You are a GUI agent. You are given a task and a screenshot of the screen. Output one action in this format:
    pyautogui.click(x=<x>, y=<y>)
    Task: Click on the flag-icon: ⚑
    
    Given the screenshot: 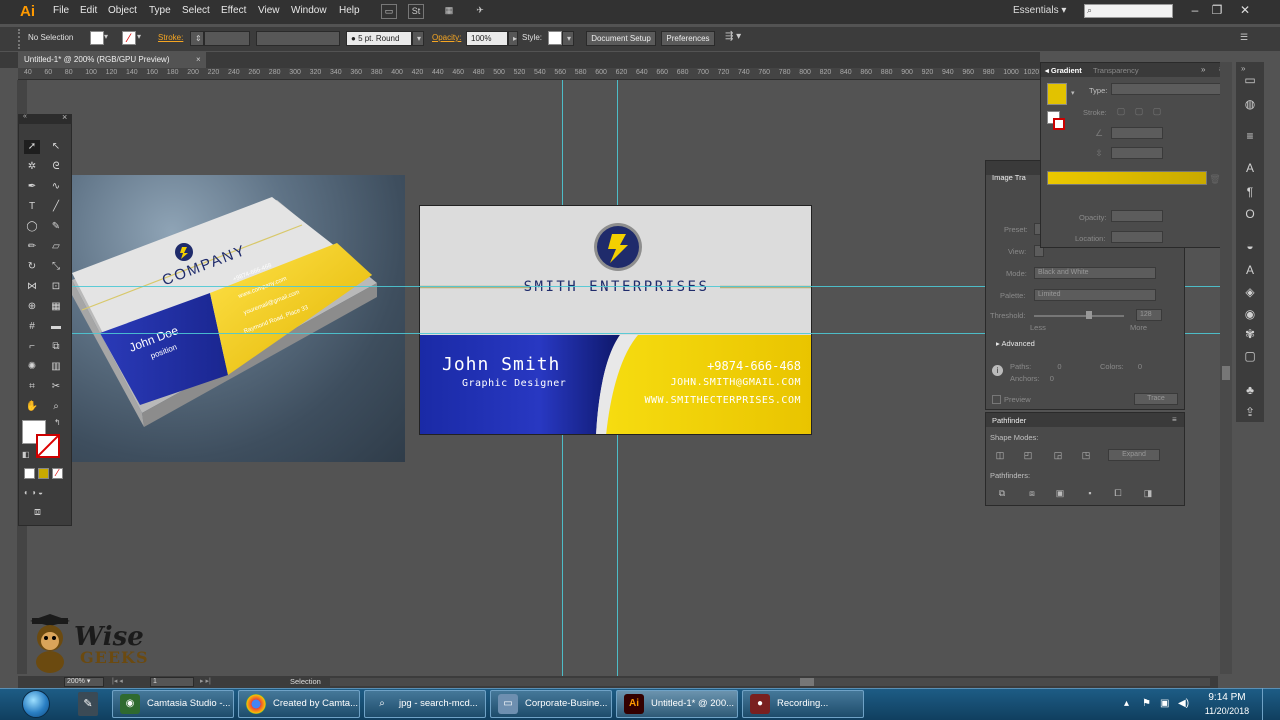 What is the action you would take?
    pyautogui.click(x=1146, y=703)
    